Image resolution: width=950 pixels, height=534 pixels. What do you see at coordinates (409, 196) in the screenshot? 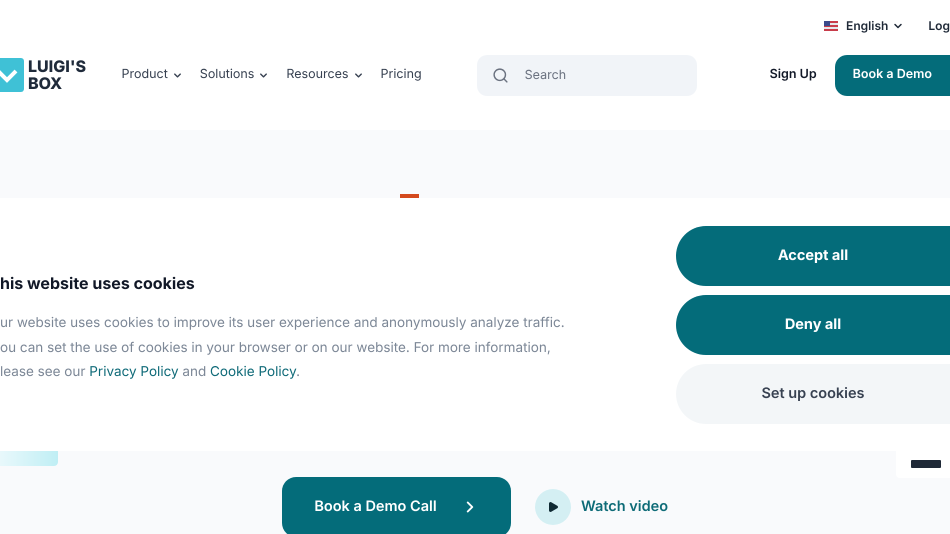
I see `accent-mark` at bounding box center [409, 196].